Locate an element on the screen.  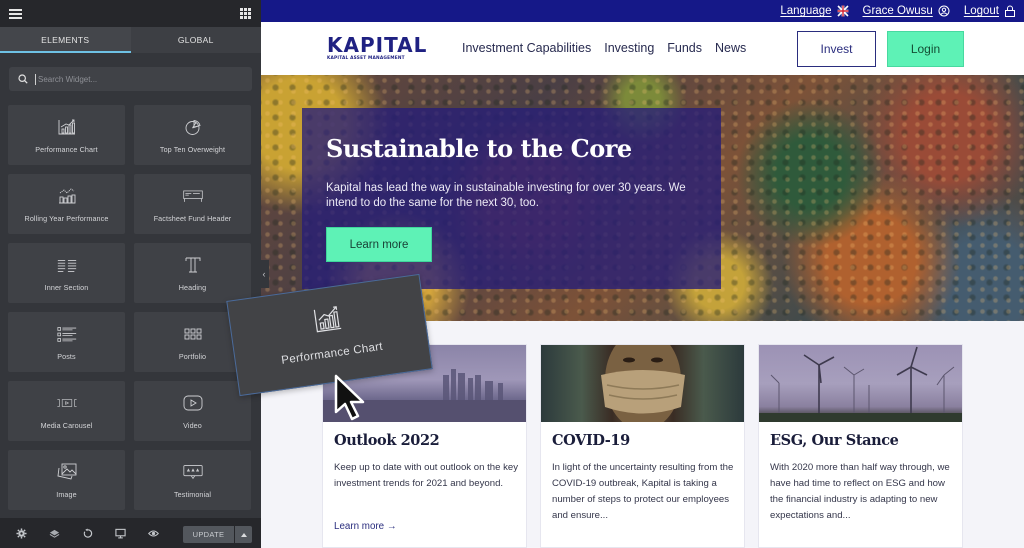
video-icon is located at coordinates (192, 403).